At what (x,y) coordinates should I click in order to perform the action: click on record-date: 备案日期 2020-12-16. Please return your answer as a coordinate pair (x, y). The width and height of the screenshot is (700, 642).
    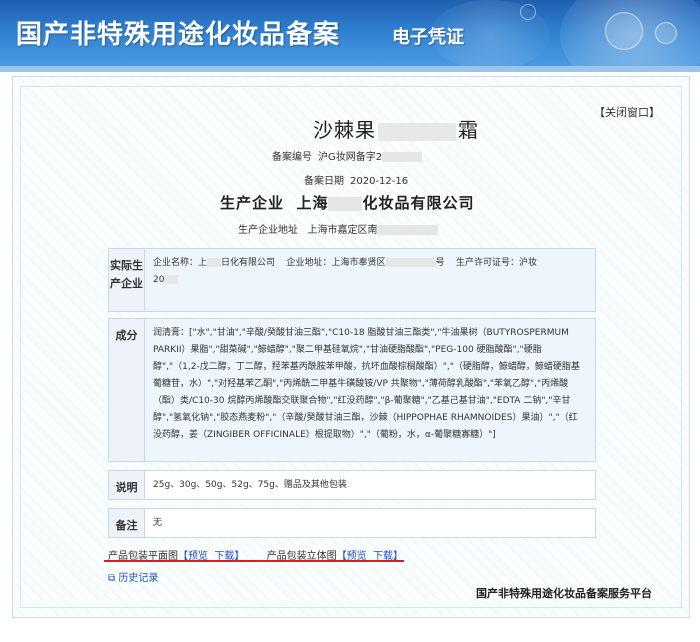
    Looking at the image, I should click on (356, 179).